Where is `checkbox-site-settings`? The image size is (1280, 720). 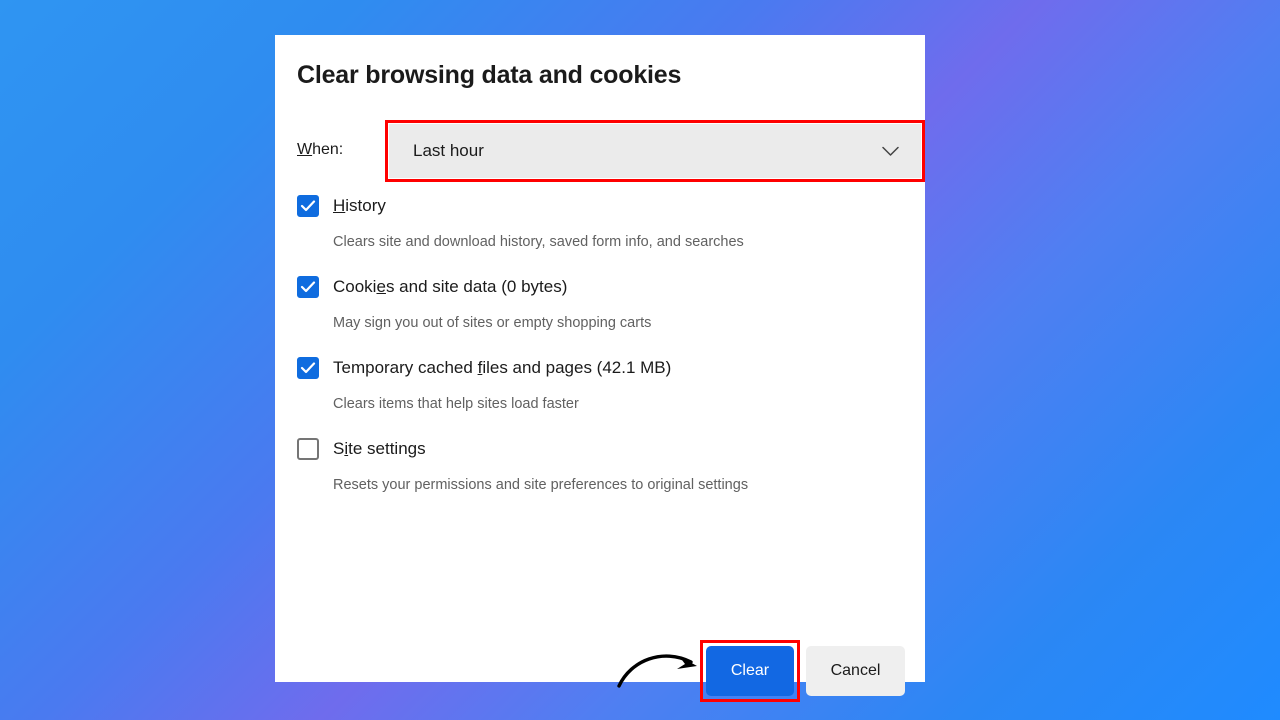 checkbox-site-settings is located at coordinates (308, 449).